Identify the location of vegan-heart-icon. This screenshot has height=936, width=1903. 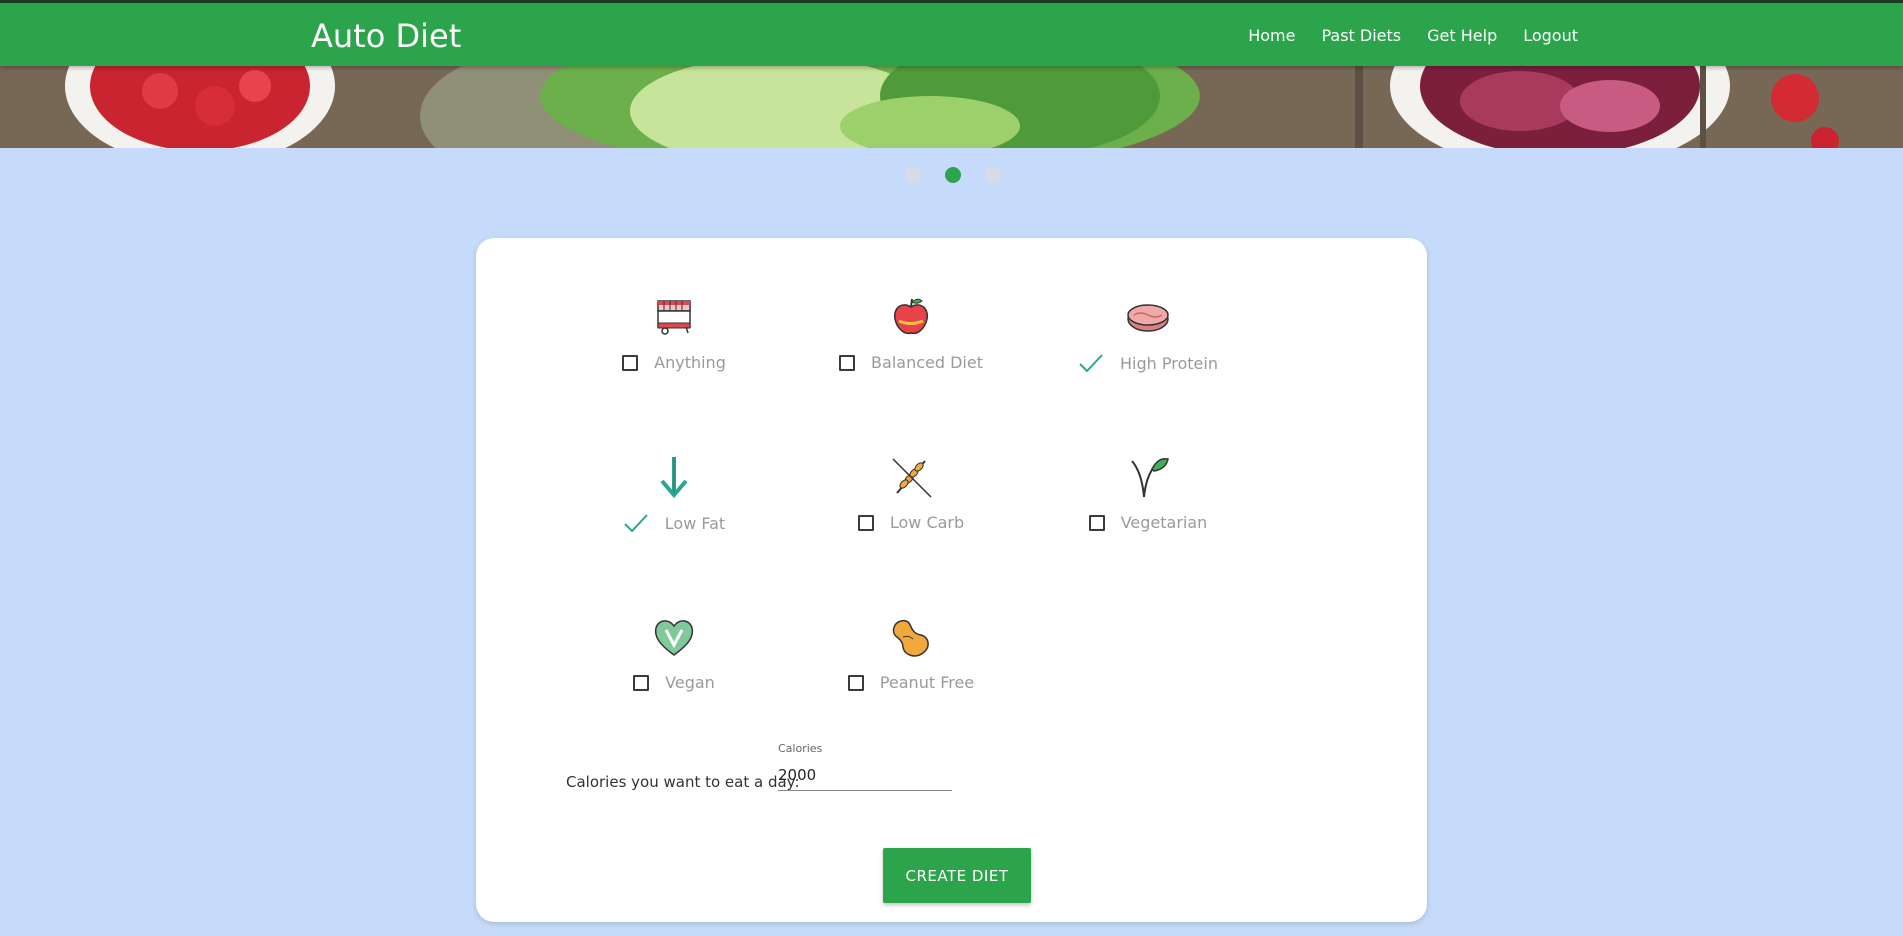
(674, 638).